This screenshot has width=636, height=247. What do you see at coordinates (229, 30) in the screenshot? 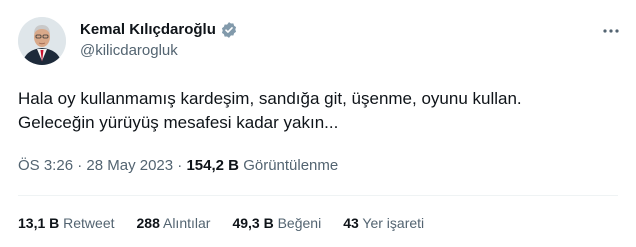
I see `verified-badge-icon` at bounding box center [229, 30].